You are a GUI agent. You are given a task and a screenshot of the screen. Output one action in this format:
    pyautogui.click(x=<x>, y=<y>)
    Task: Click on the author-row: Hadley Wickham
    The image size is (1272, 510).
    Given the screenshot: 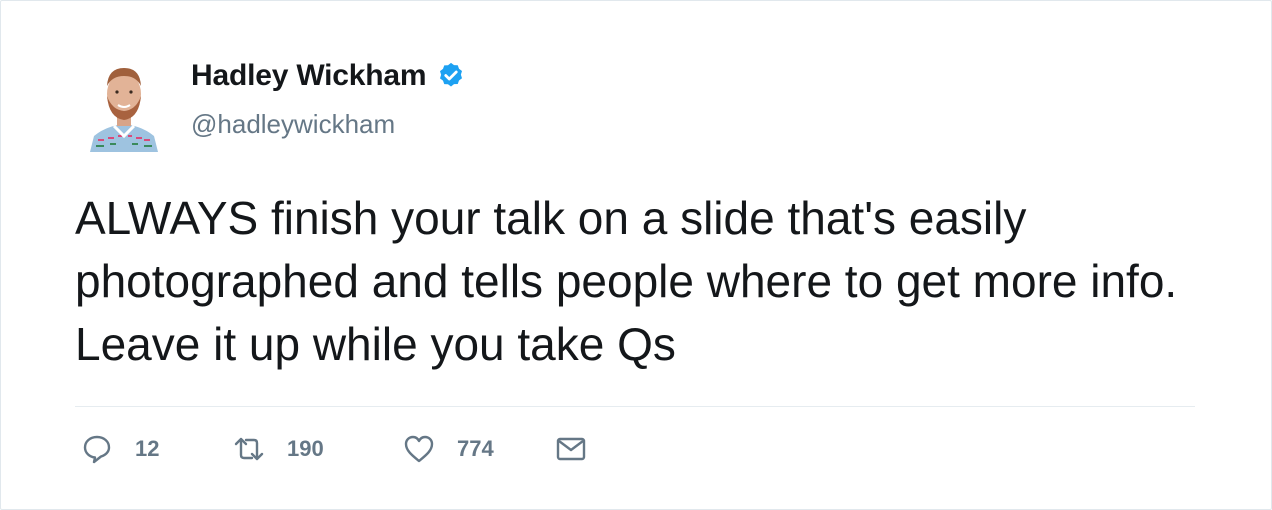 What is the action you would take?
    pyautogui.click(x=328, y=76)
    